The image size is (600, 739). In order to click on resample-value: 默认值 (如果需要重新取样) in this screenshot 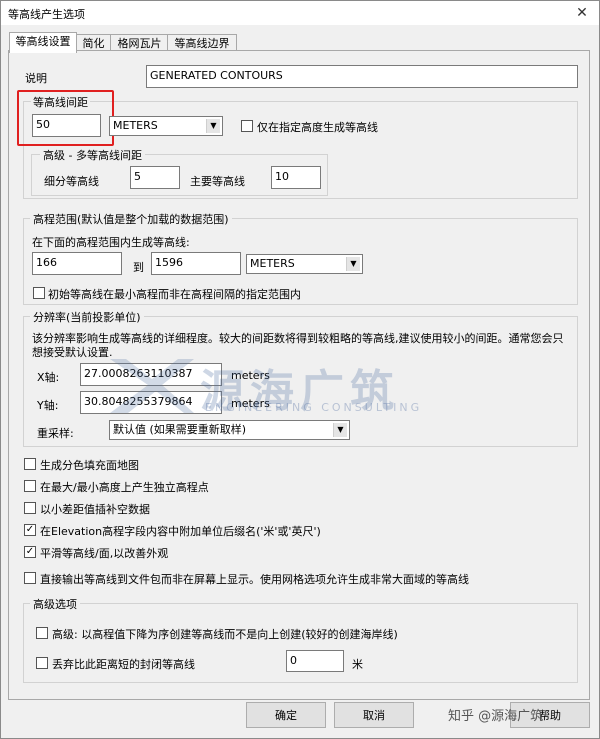, I will do `click(180, 429)`.